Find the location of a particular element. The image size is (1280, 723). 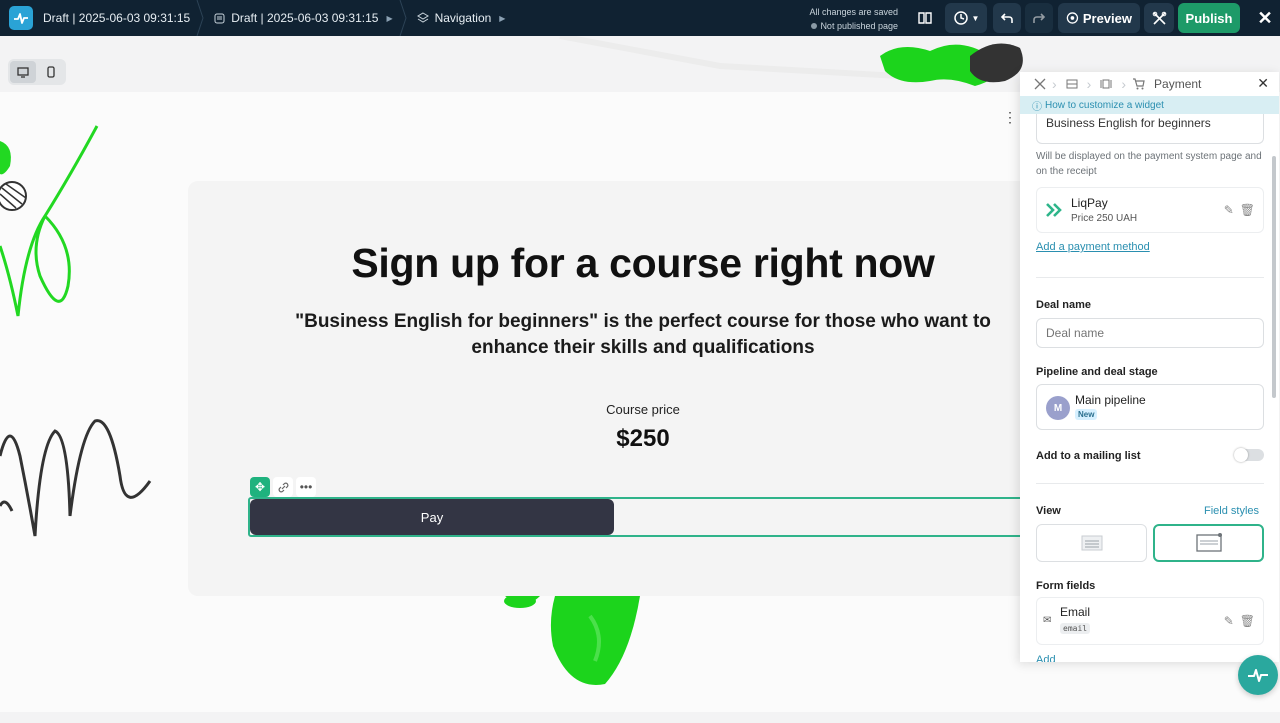

liqpay-logo-icon is located at coordinates (1054, 210).